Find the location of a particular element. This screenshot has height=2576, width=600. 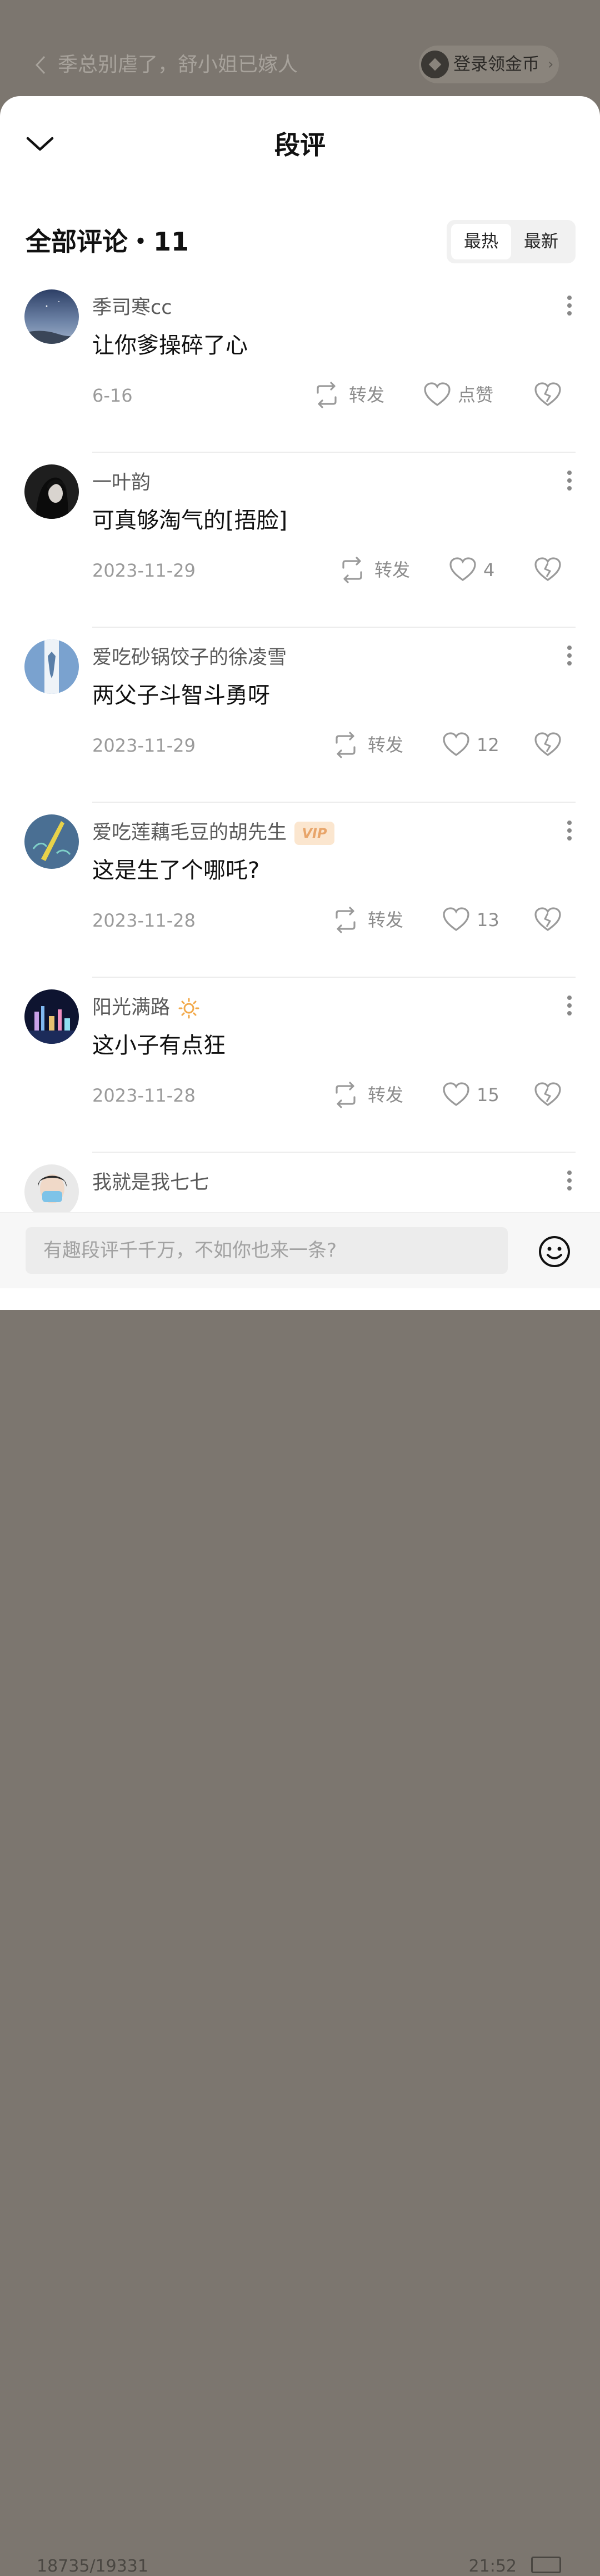

comment-item: 爱吃砂锅饺子的徐凌雪 两父子斗智斗勇呀 2023-11-29 转发 12 is located at coordinates (300, 726).